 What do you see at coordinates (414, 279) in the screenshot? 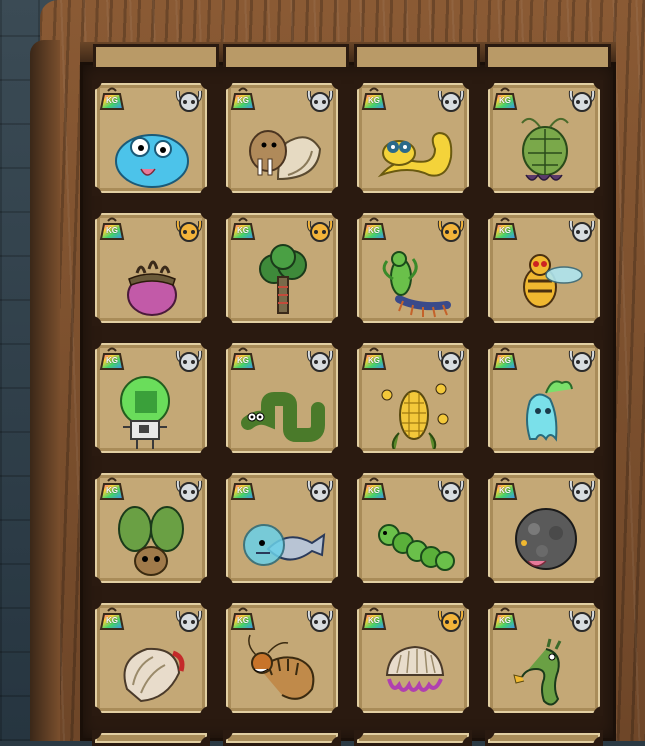
I see `mantis-centipede-creature` at bounding box center [414, 279].